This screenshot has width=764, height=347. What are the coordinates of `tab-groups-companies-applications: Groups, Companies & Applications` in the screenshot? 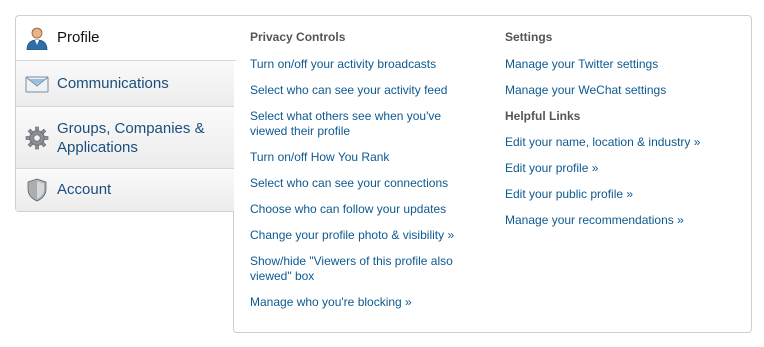 It's located at (125, 138).